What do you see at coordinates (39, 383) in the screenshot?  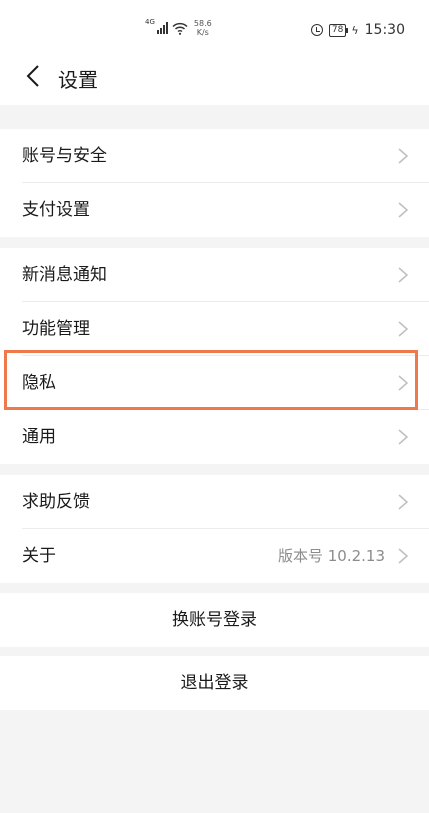 I see `settings-item-label: 隐私` at bounding box center [39, 383].